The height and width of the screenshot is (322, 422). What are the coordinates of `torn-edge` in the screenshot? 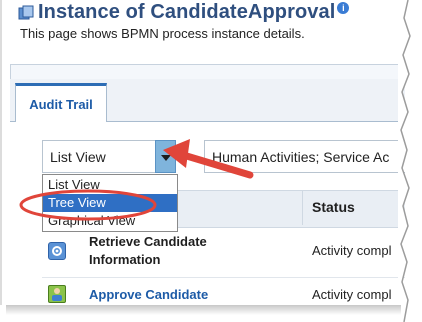 It's located at (404, 161).